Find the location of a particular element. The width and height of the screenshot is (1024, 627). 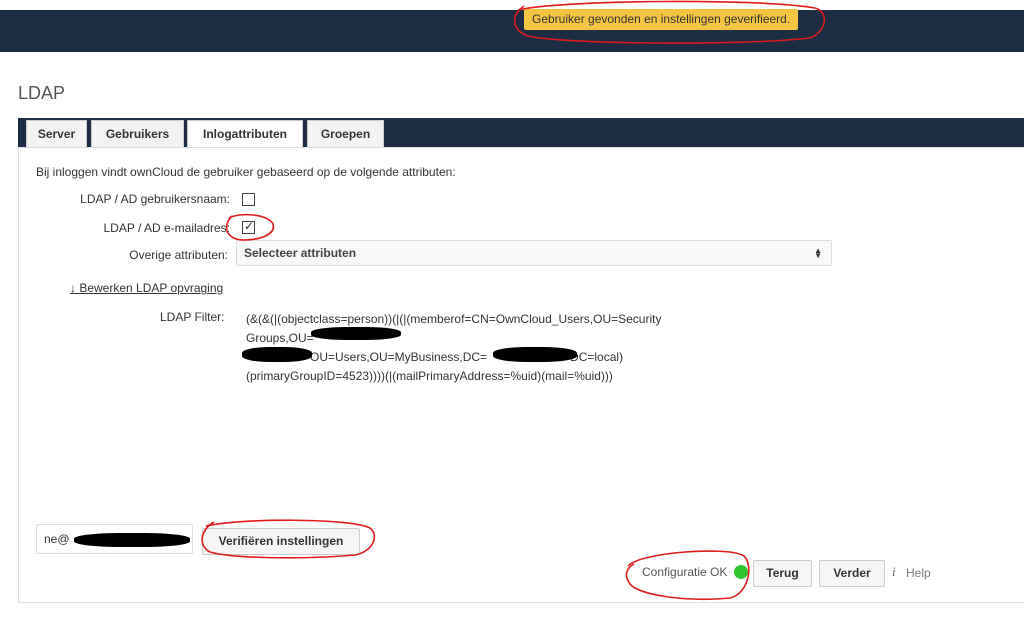

ldap-filter-line: OU=Users,OU=MyBusiness,DC= DC=local) is located at coordinates (467, 357).